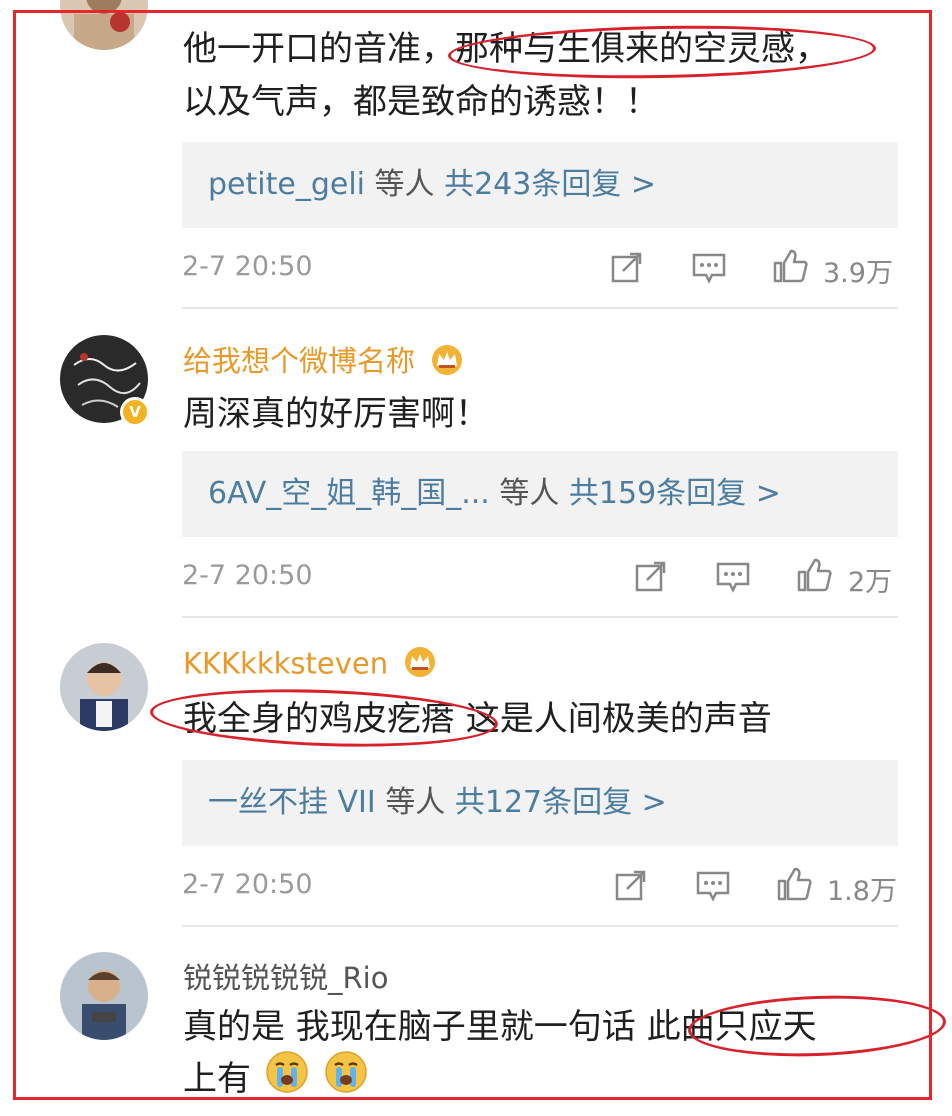  I want to click on comment-text-line: 以及气声，都是致命的诱惑！！, so click(421, 102).